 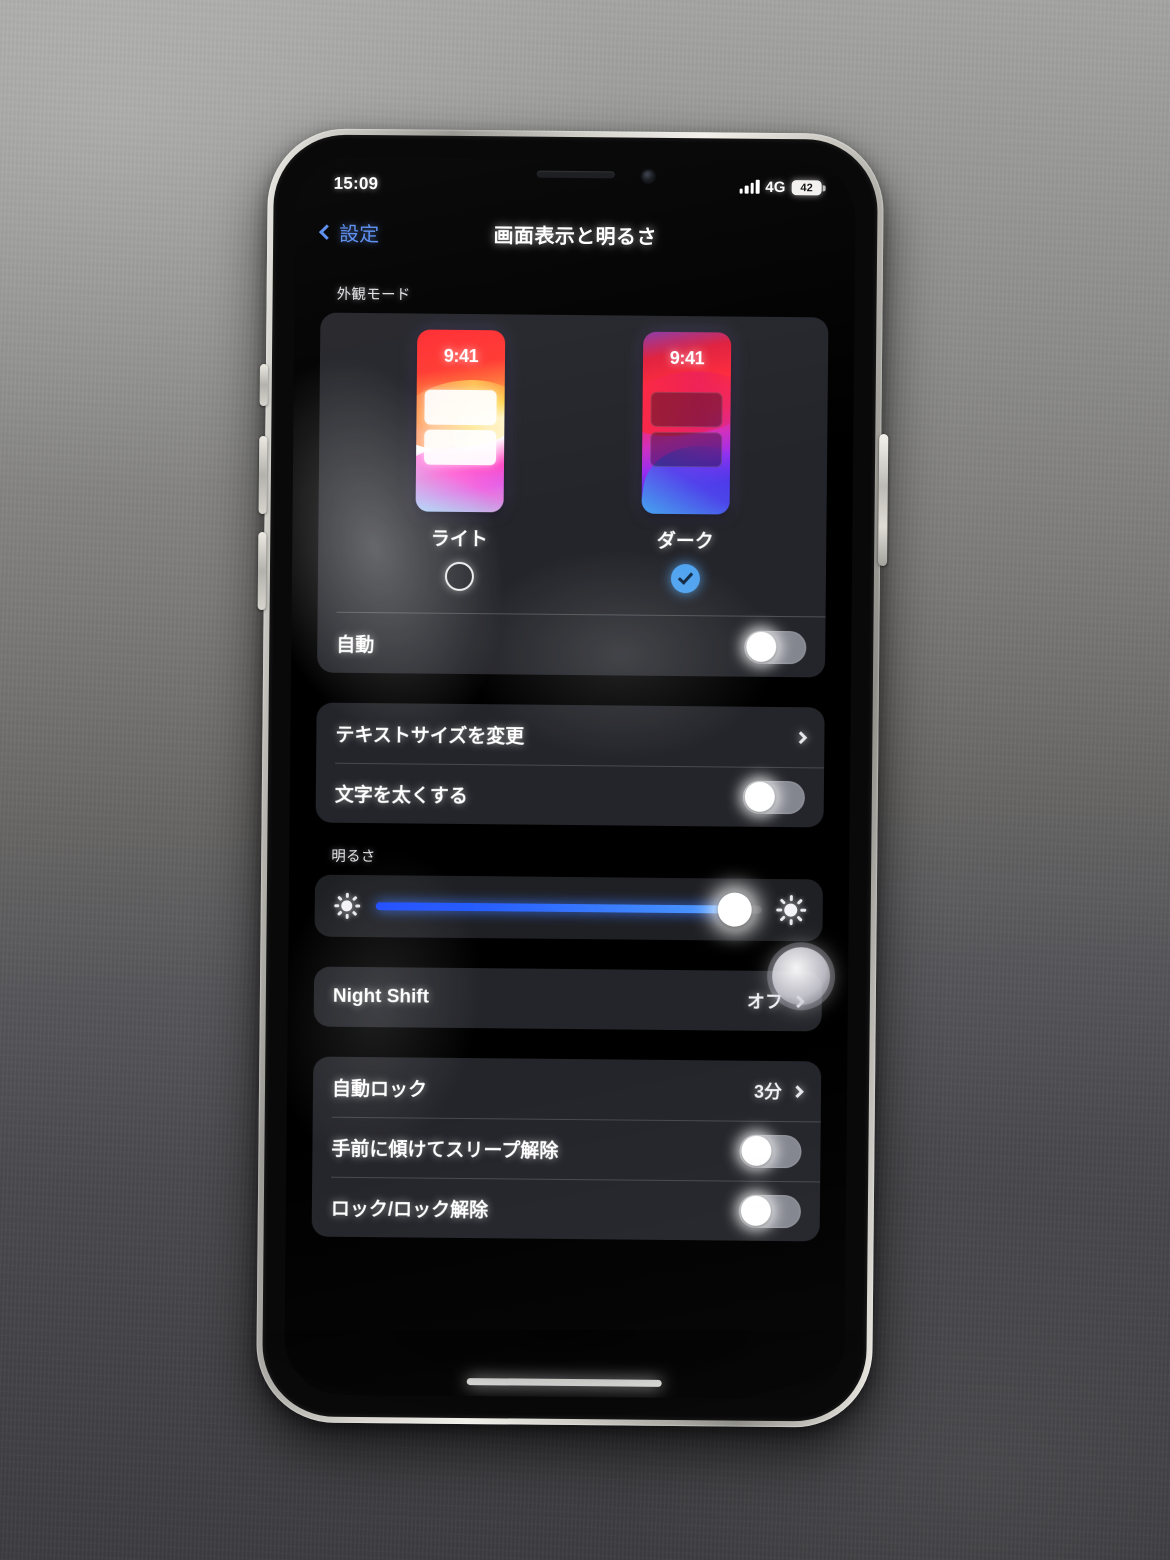 What do you see at coordinates (768, 1092) in the screenshot?
I see `auto-lock-value: 3分` at bounding box center [768, 1092].